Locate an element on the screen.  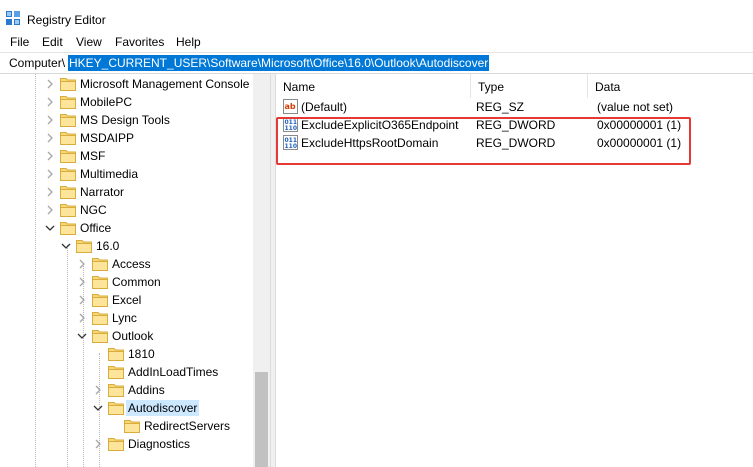
tree-item-label: MSF is located at coordinates (93, 156).